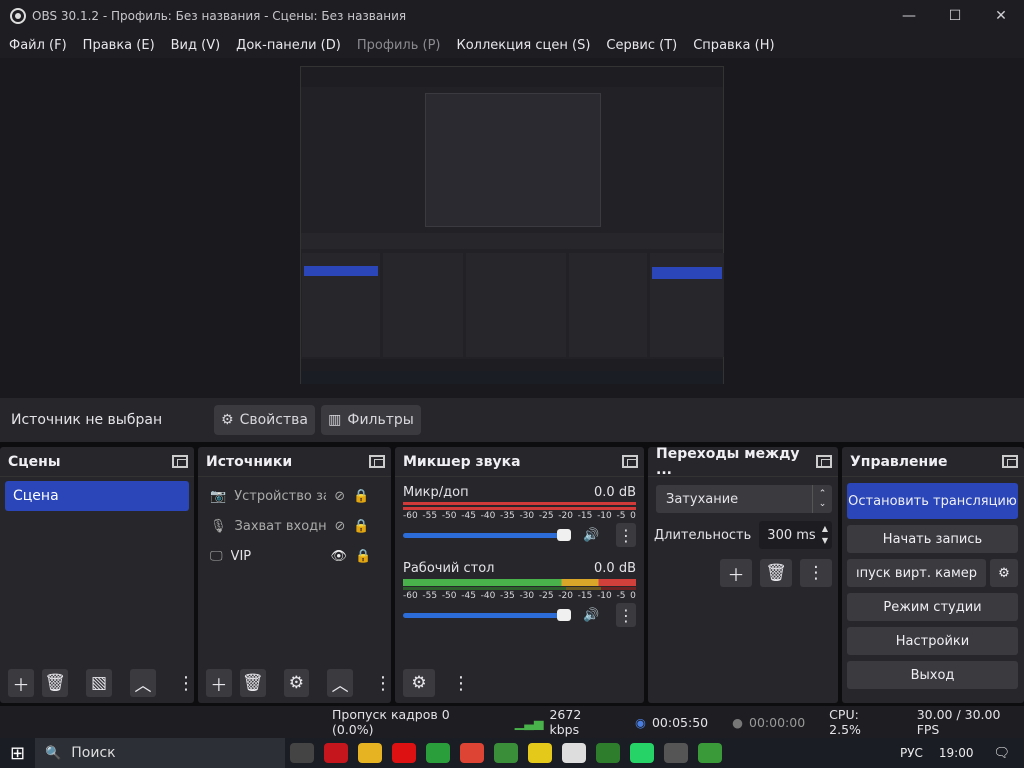 The width and height of the screenshot is (1024, 768). What do you see at coordinates (38, 45) in the screenshot?
I see `menu-file: Файл (F)` at bounding box center [38, 45].